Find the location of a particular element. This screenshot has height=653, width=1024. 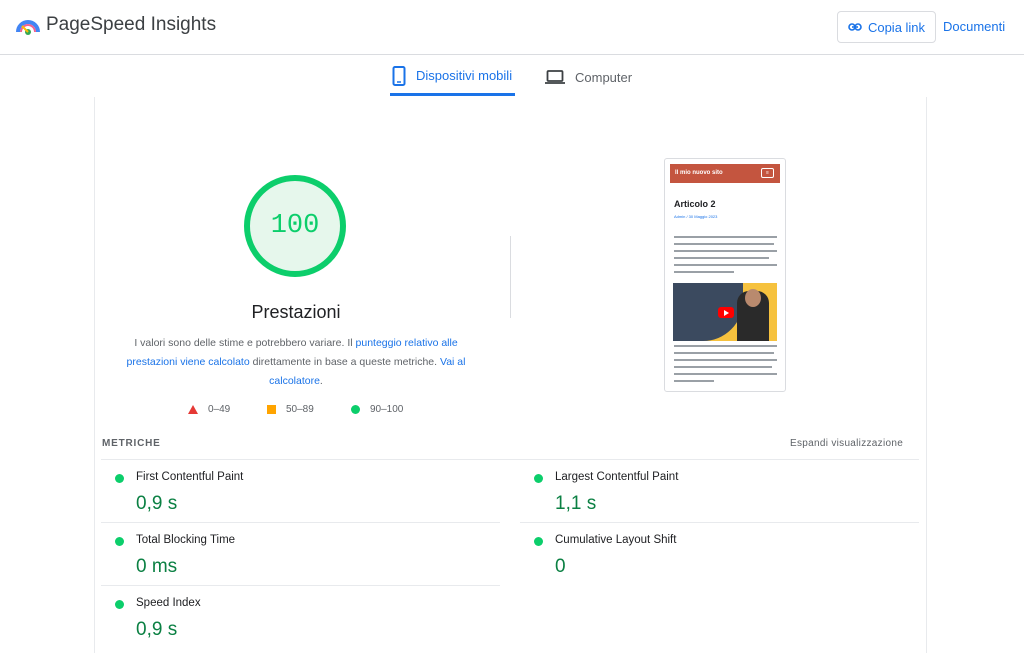

orange-square-icon is located at coordinates (271, 409).